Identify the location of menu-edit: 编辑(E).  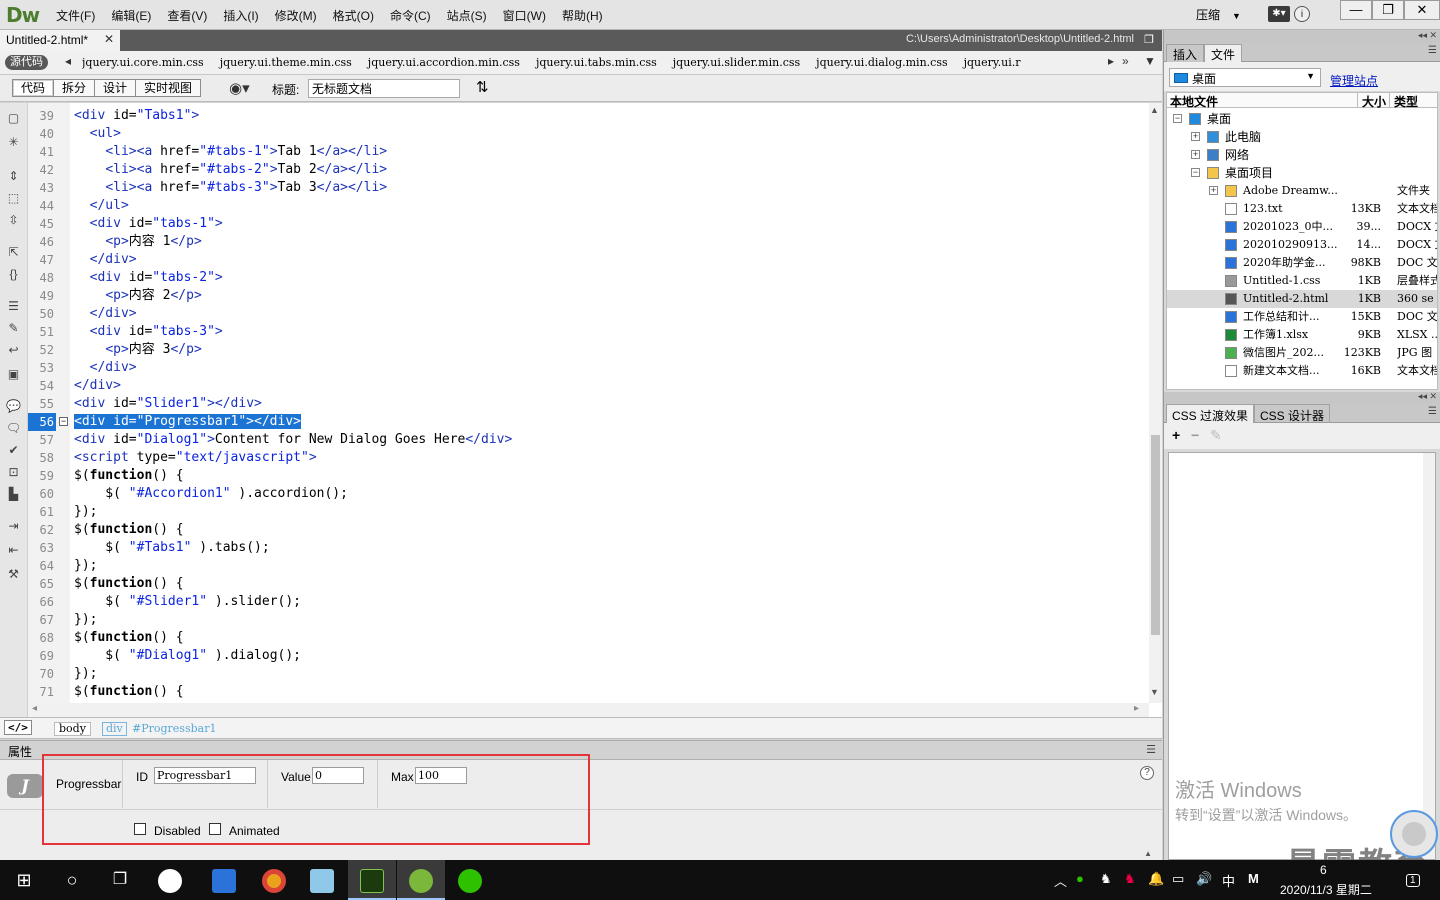
(131, 15).